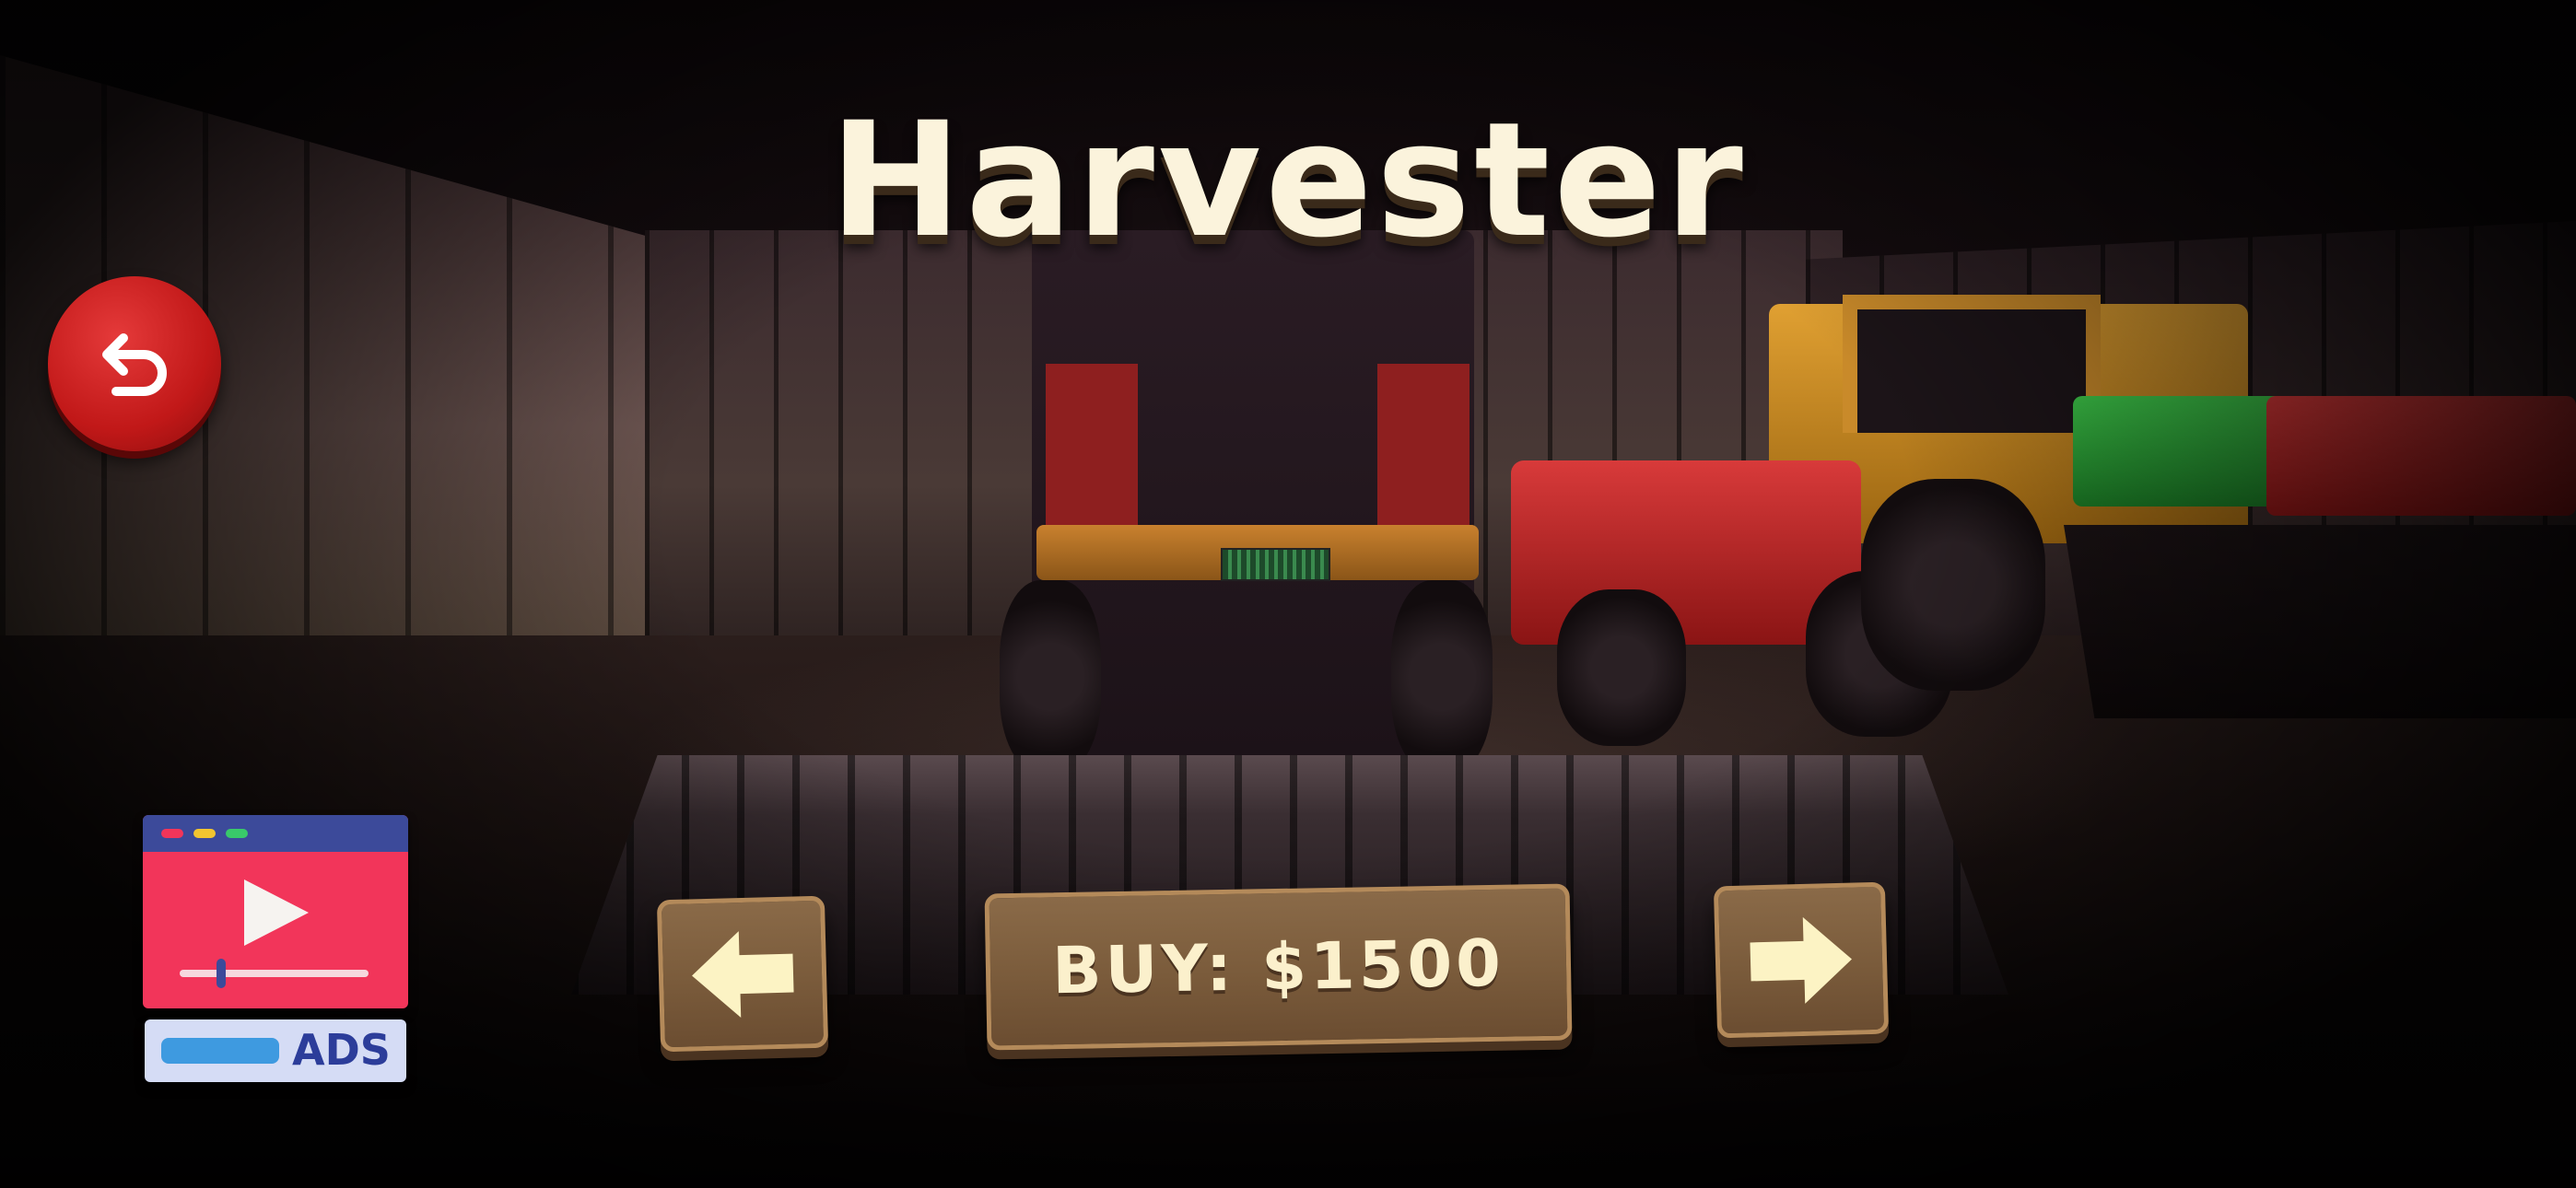  I want to click on ads-label-box: ADS, so click(275, 1050).